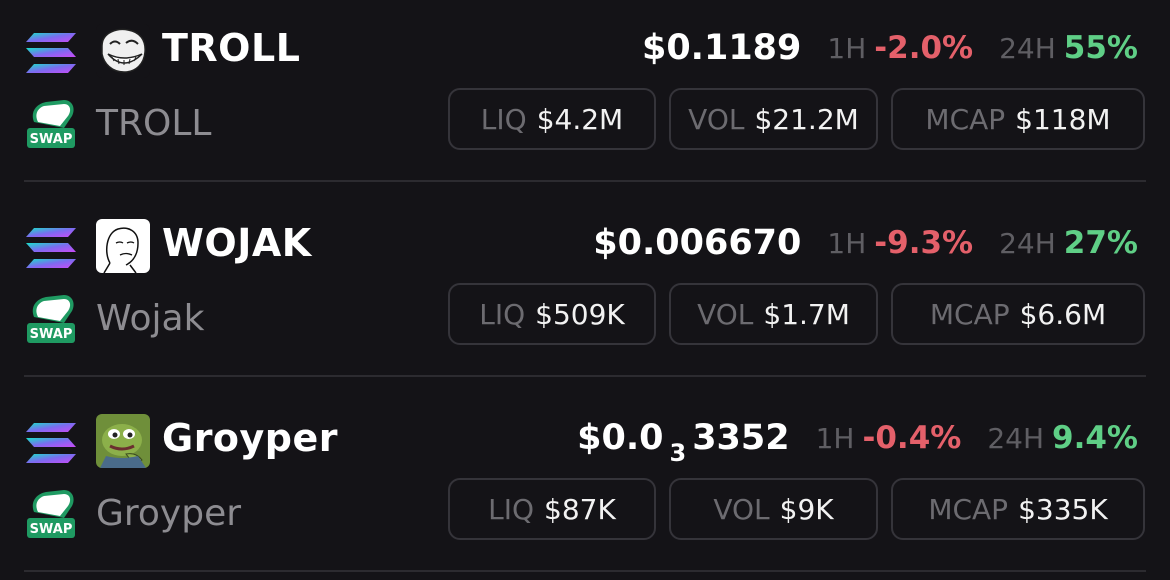 The width and height of the screenshot is (1170, 580). I want to click on 24h-change: 9.4%, so click(1095, 438).